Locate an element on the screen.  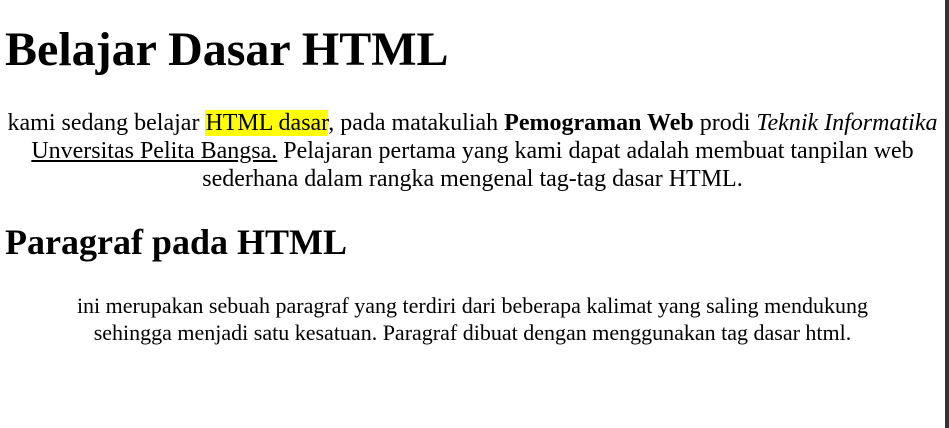
highlighted-text: HTML dasar is located at coordinates (267, 123).